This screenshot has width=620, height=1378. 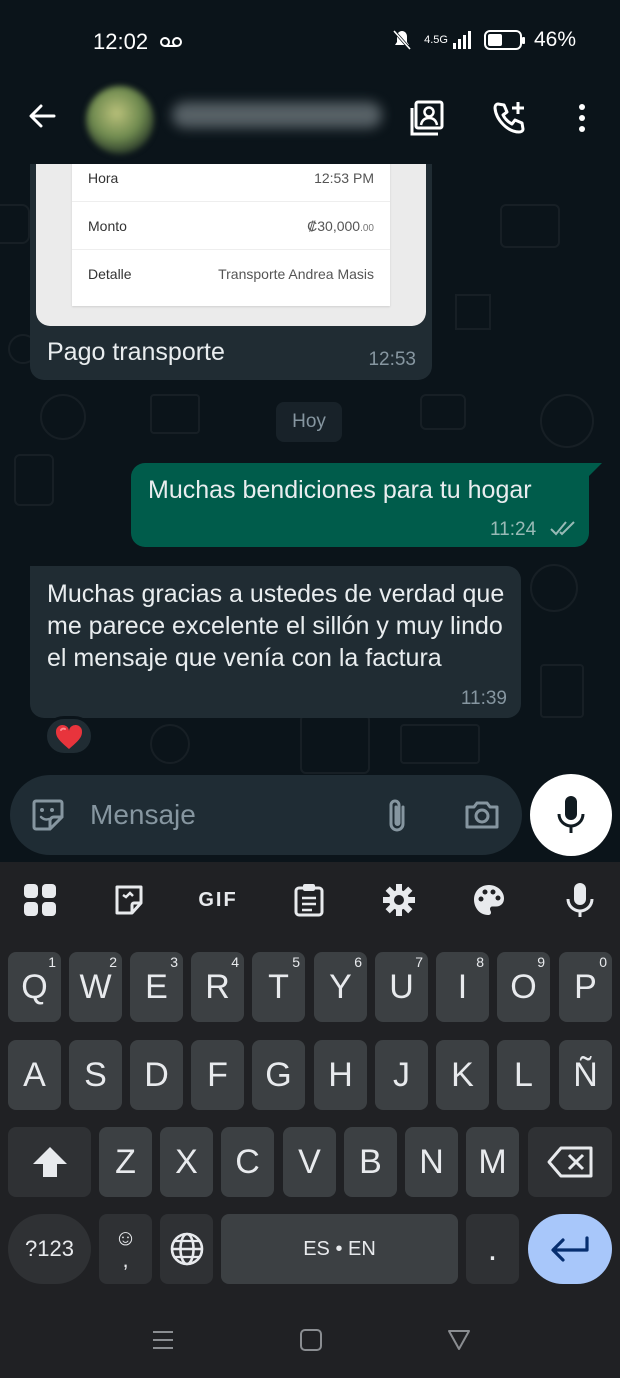 I want to click on key-x: X, so click(x=186, y=1162).